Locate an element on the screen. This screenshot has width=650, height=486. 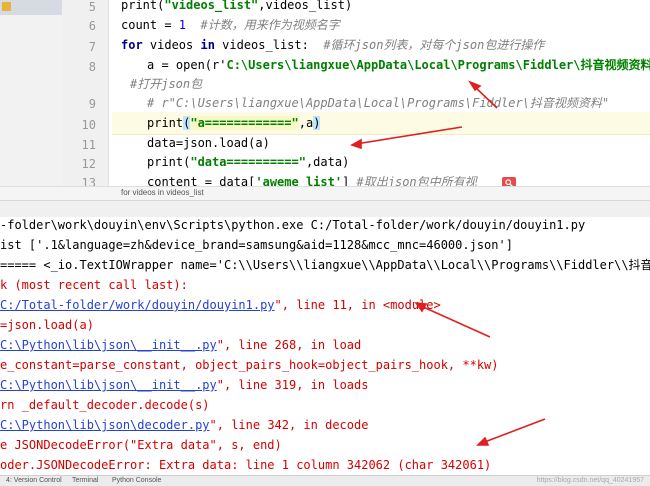
code-keyword: for is located at coordinates (132, 45).